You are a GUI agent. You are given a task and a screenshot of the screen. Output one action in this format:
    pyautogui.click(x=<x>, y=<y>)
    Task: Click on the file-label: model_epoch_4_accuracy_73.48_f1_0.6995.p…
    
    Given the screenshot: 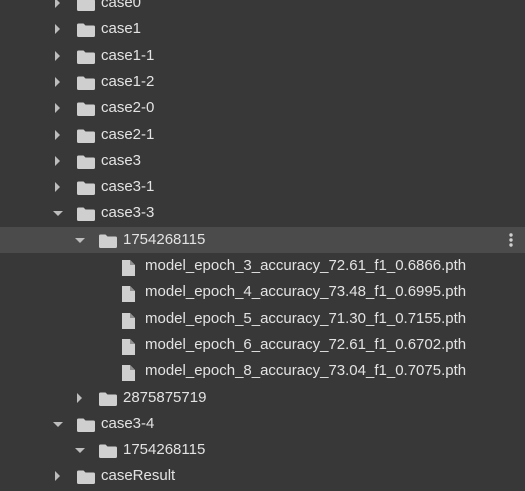 What is the action you would take?
    pyautogui.click(x=306, y=292)
    